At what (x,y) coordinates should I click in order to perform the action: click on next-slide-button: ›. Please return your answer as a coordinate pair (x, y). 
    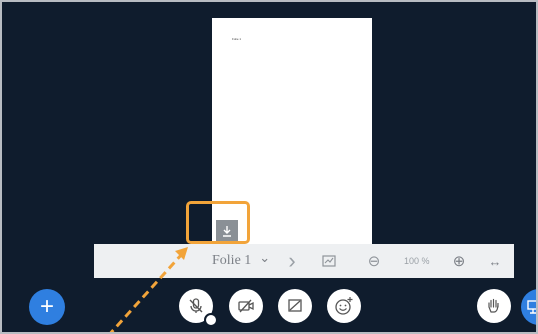
    Looking at the image, I should click on (292, 261).